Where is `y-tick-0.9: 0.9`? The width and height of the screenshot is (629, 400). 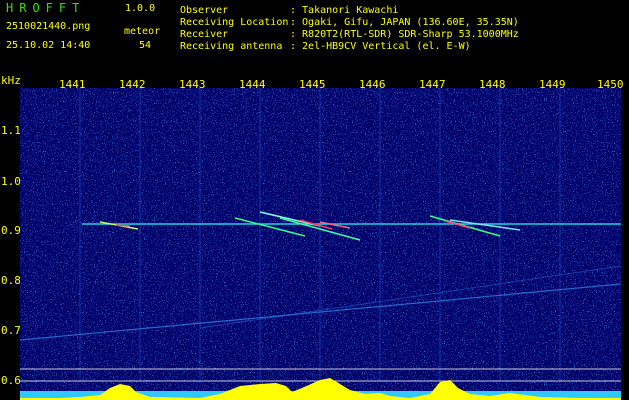 y-tick-0.9: 0.9 is located at coordinates (11, 230).